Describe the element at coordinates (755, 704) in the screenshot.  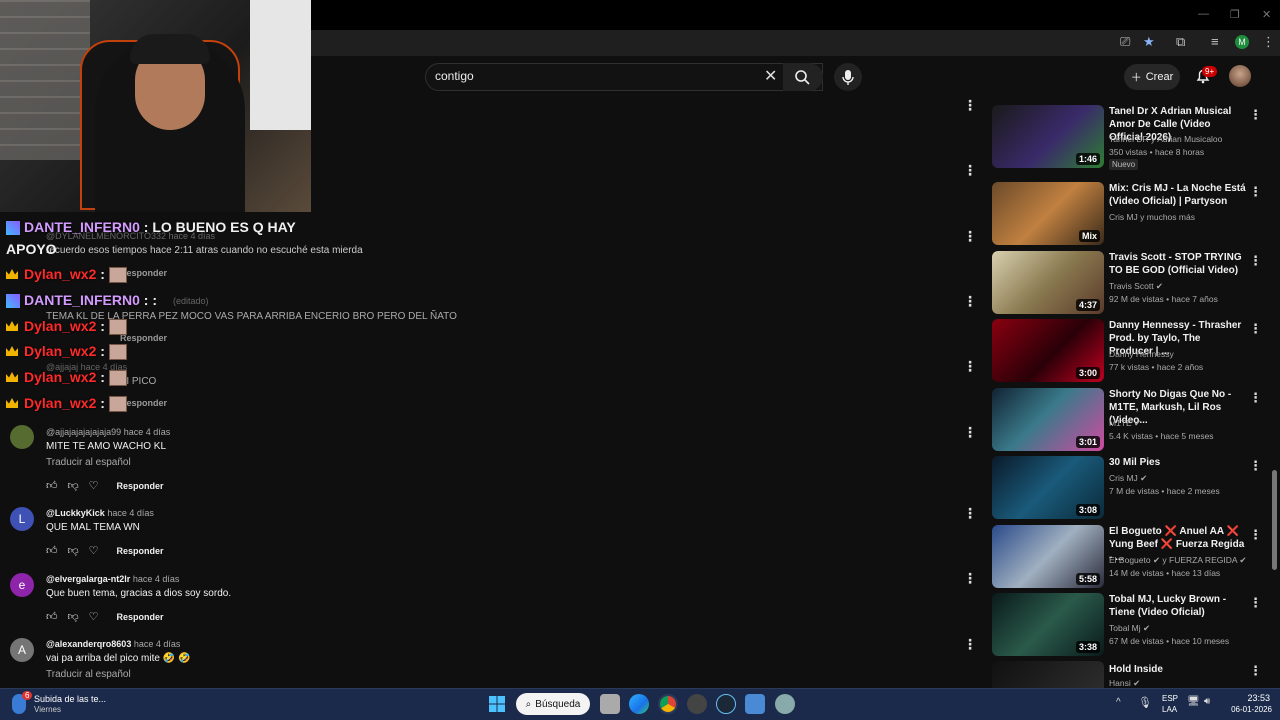
I see `file-explorer-icon` at that location.